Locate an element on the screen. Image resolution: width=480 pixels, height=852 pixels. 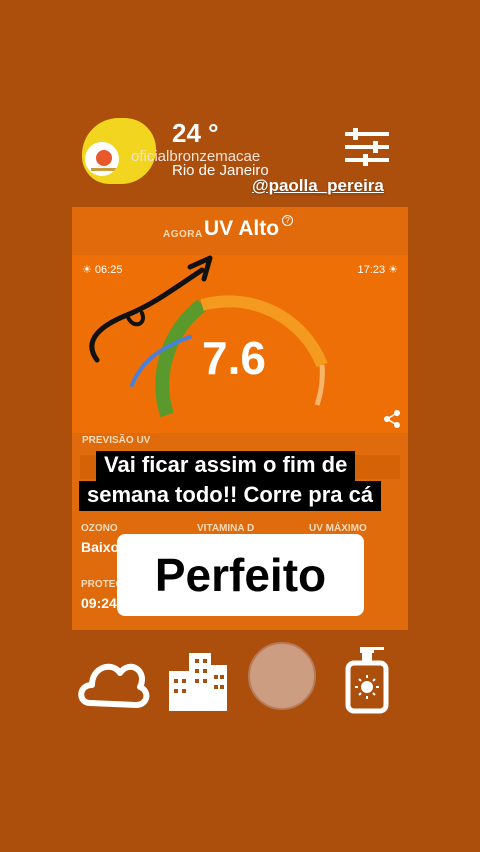
uv-level: UV Alto is located at coordinates (242, 228).